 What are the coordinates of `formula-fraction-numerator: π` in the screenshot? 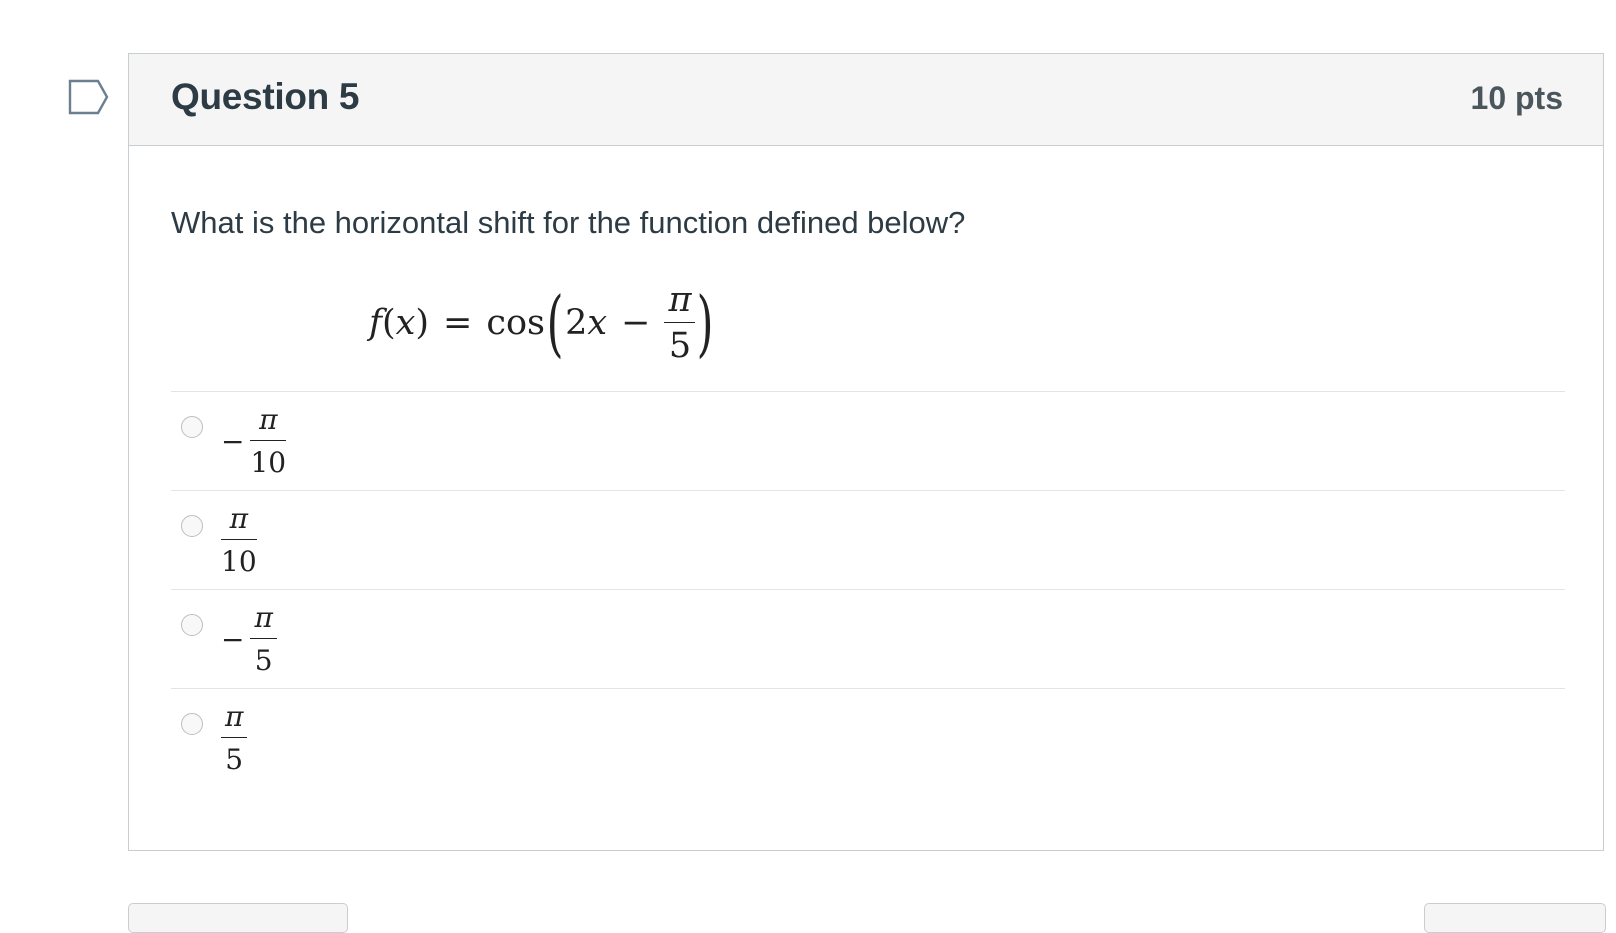 It's located at (680, 299).